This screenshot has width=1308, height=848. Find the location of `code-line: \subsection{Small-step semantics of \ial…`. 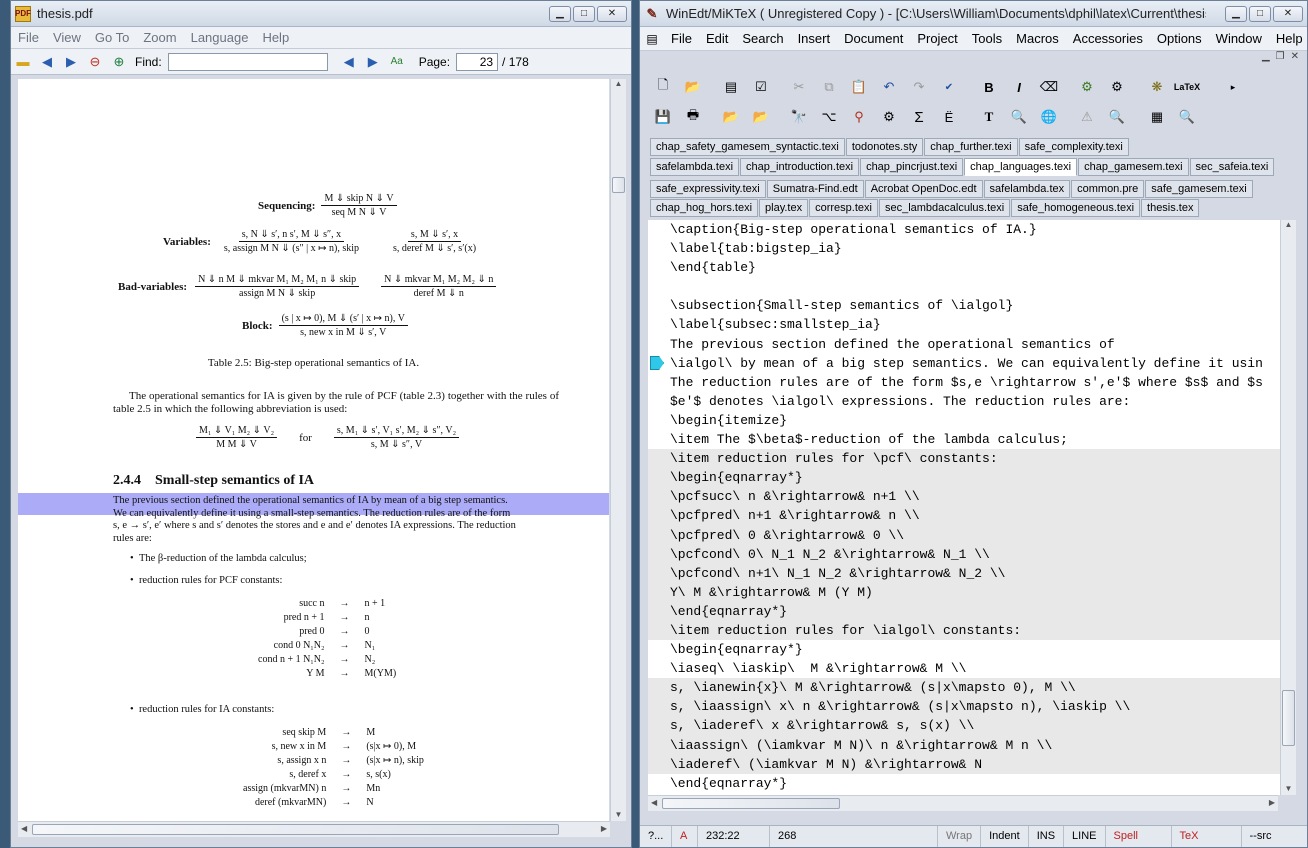

code-line: \subsection{Small-step semantics of \ial… is located at coordinates (964, 305).